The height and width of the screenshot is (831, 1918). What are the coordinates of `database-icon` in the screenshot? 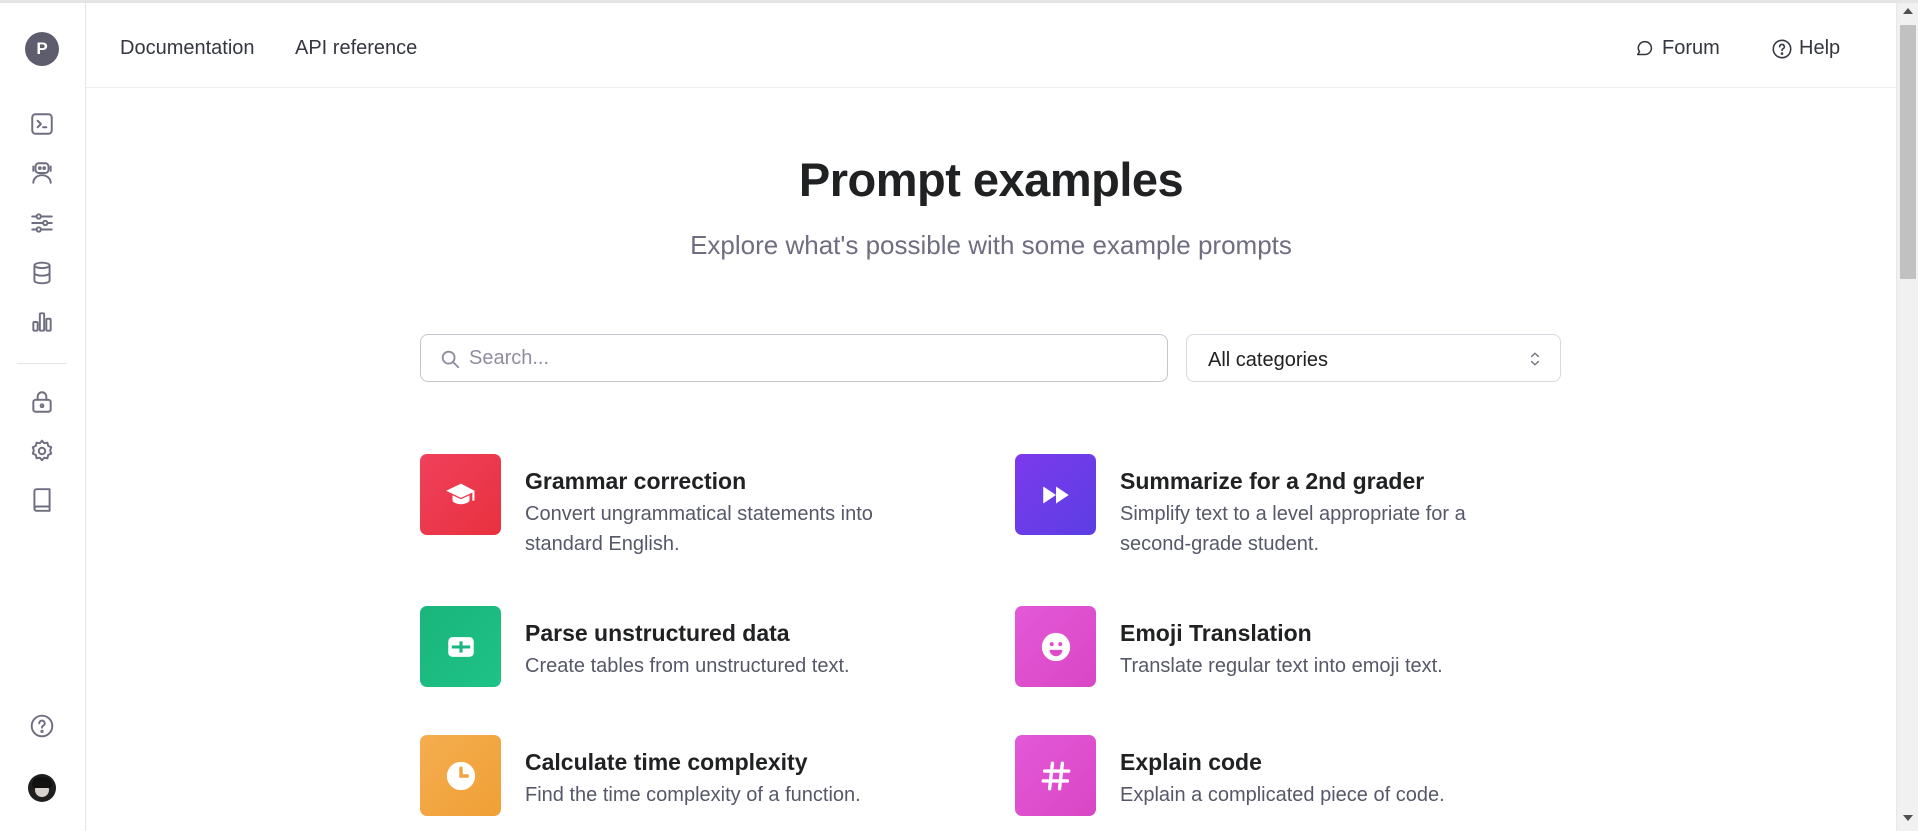 It's located at (42, 273).